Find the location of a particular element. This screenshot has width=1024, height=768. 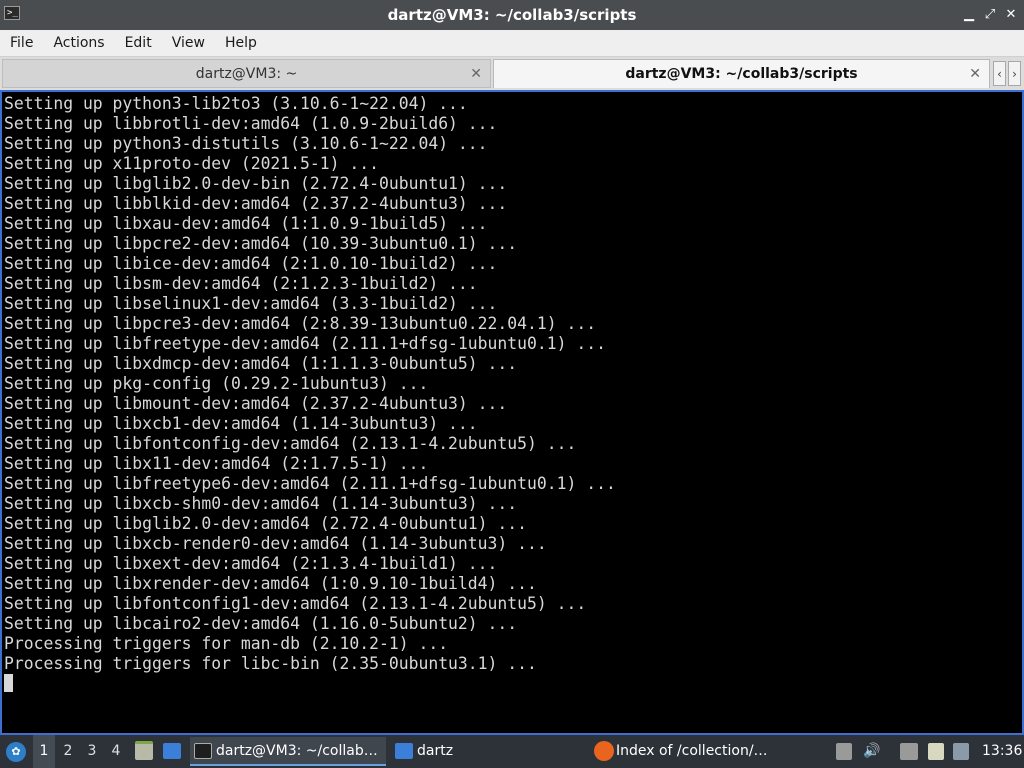

clock: 13:36 is located at coordinates (1002, 751).